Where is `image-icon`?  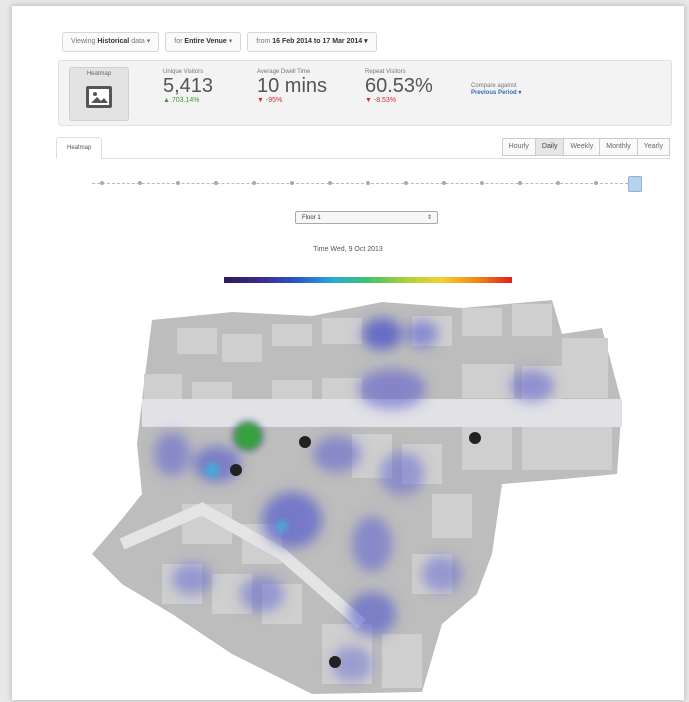
image-icon is located at coordinates (99, 97).